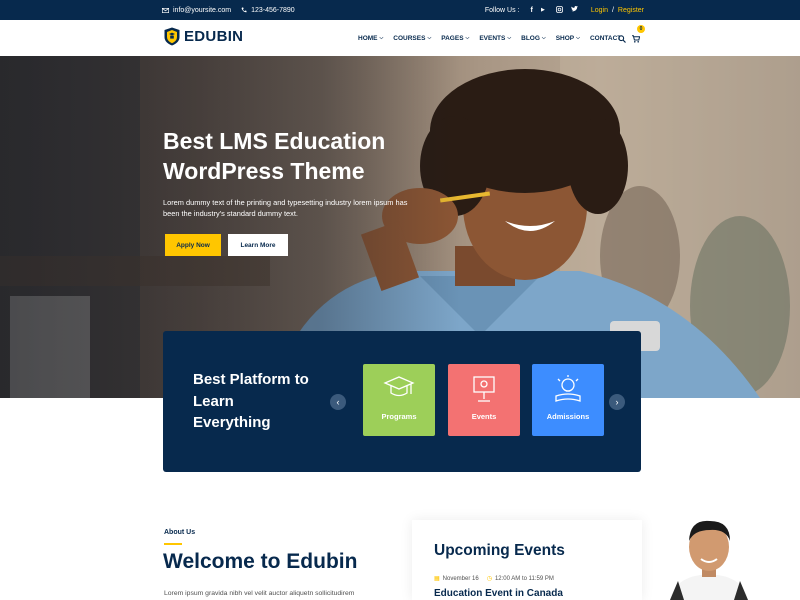 Image resolution: width=800 pixels, height=600 pixels. Describe the element at coordinates (622, 39) in the screenshot. I see `search-icon` at that location.